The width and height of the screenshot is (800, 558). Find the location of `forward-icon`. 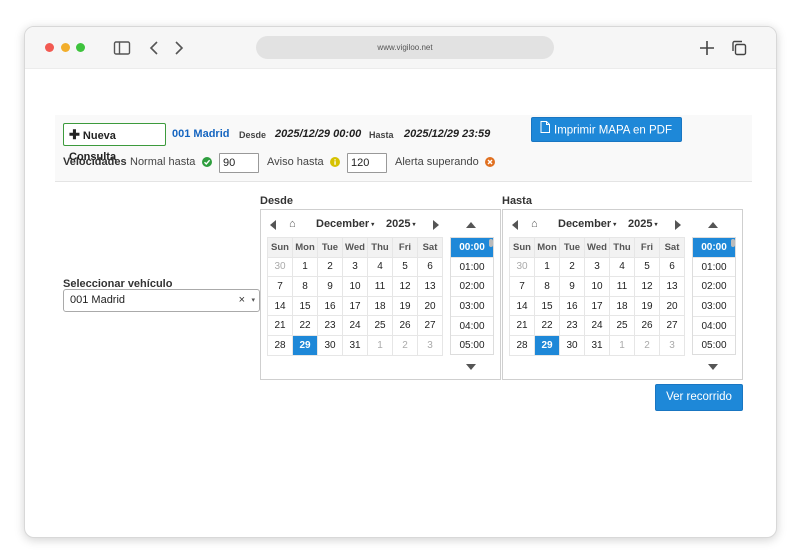

forward-icon is located at coordinates (178, 48).